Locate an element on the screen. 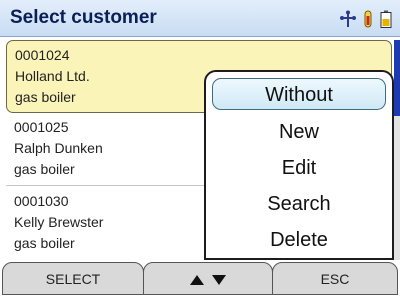 This screenshot has height=296, width=400. softkey-bar: SELECT ESC is located at coordinates (200, 278).